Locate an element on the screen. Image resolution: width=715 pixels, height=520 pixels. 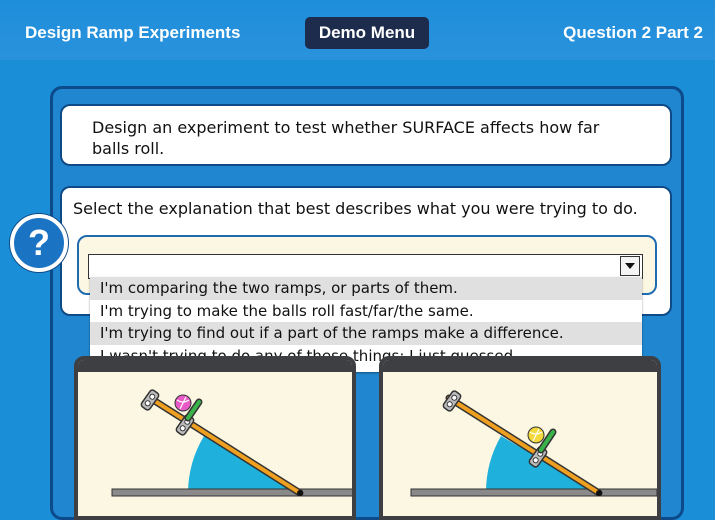
help-icon: ? is located at coordinates (39, 243).